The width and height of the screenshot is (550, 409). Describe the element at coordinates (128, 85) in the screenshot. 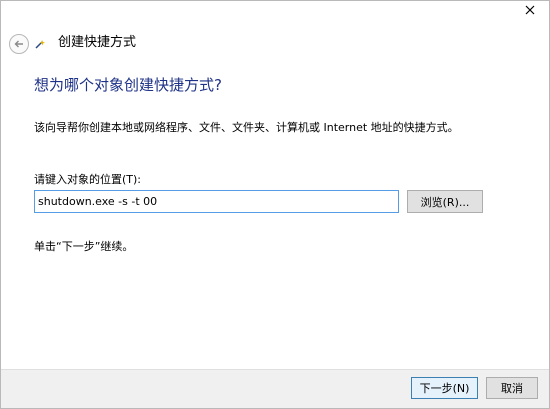

I see `page-heading: 想为哪个对象创建快捷方式?` at that location.